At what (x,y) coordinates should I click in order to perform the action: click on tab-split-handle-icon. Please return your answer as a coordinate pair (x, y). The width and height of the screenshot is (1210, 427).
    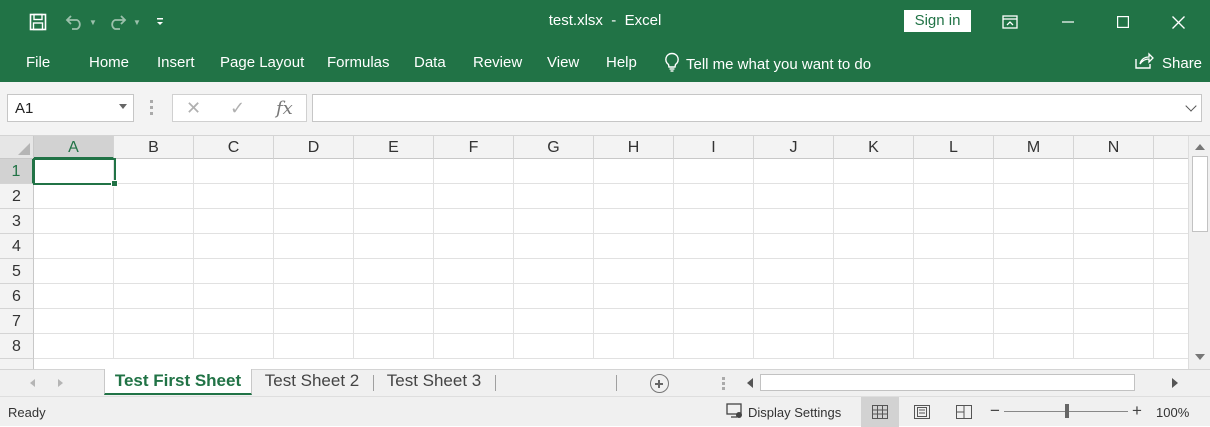
    Looking at the image, I should click on (723, 384).